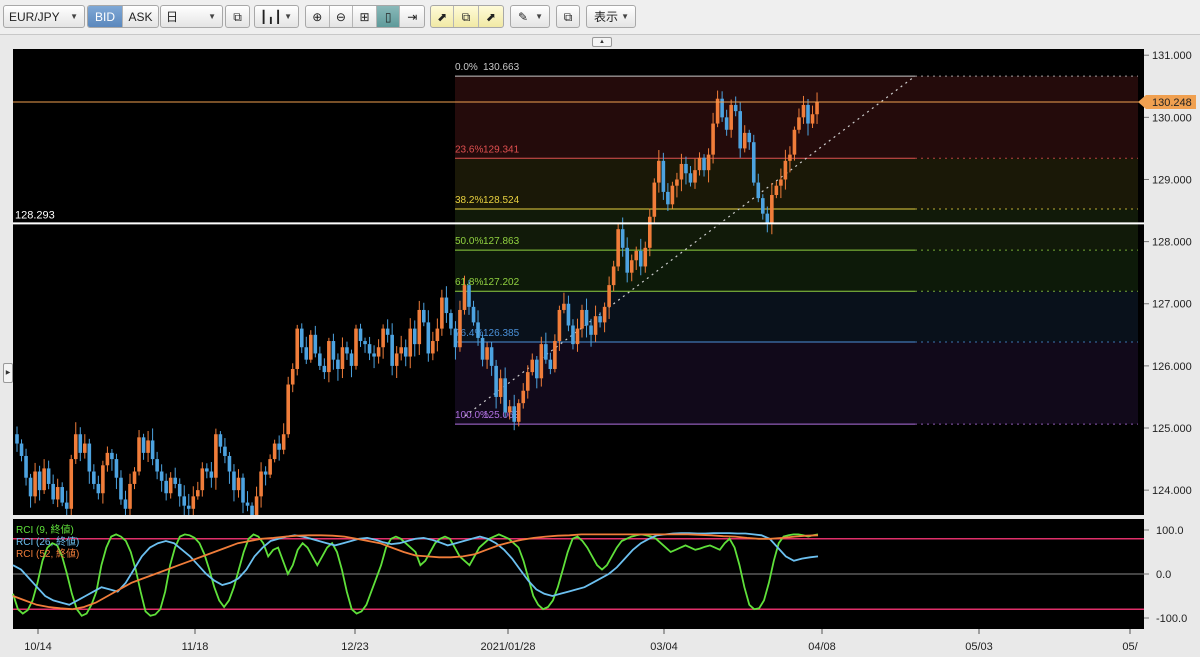 The image size is (1200, 657). Describe the element at coordinates (1172, 367) in the screenshot. I see `price-tick-label: 126.000` at that location.